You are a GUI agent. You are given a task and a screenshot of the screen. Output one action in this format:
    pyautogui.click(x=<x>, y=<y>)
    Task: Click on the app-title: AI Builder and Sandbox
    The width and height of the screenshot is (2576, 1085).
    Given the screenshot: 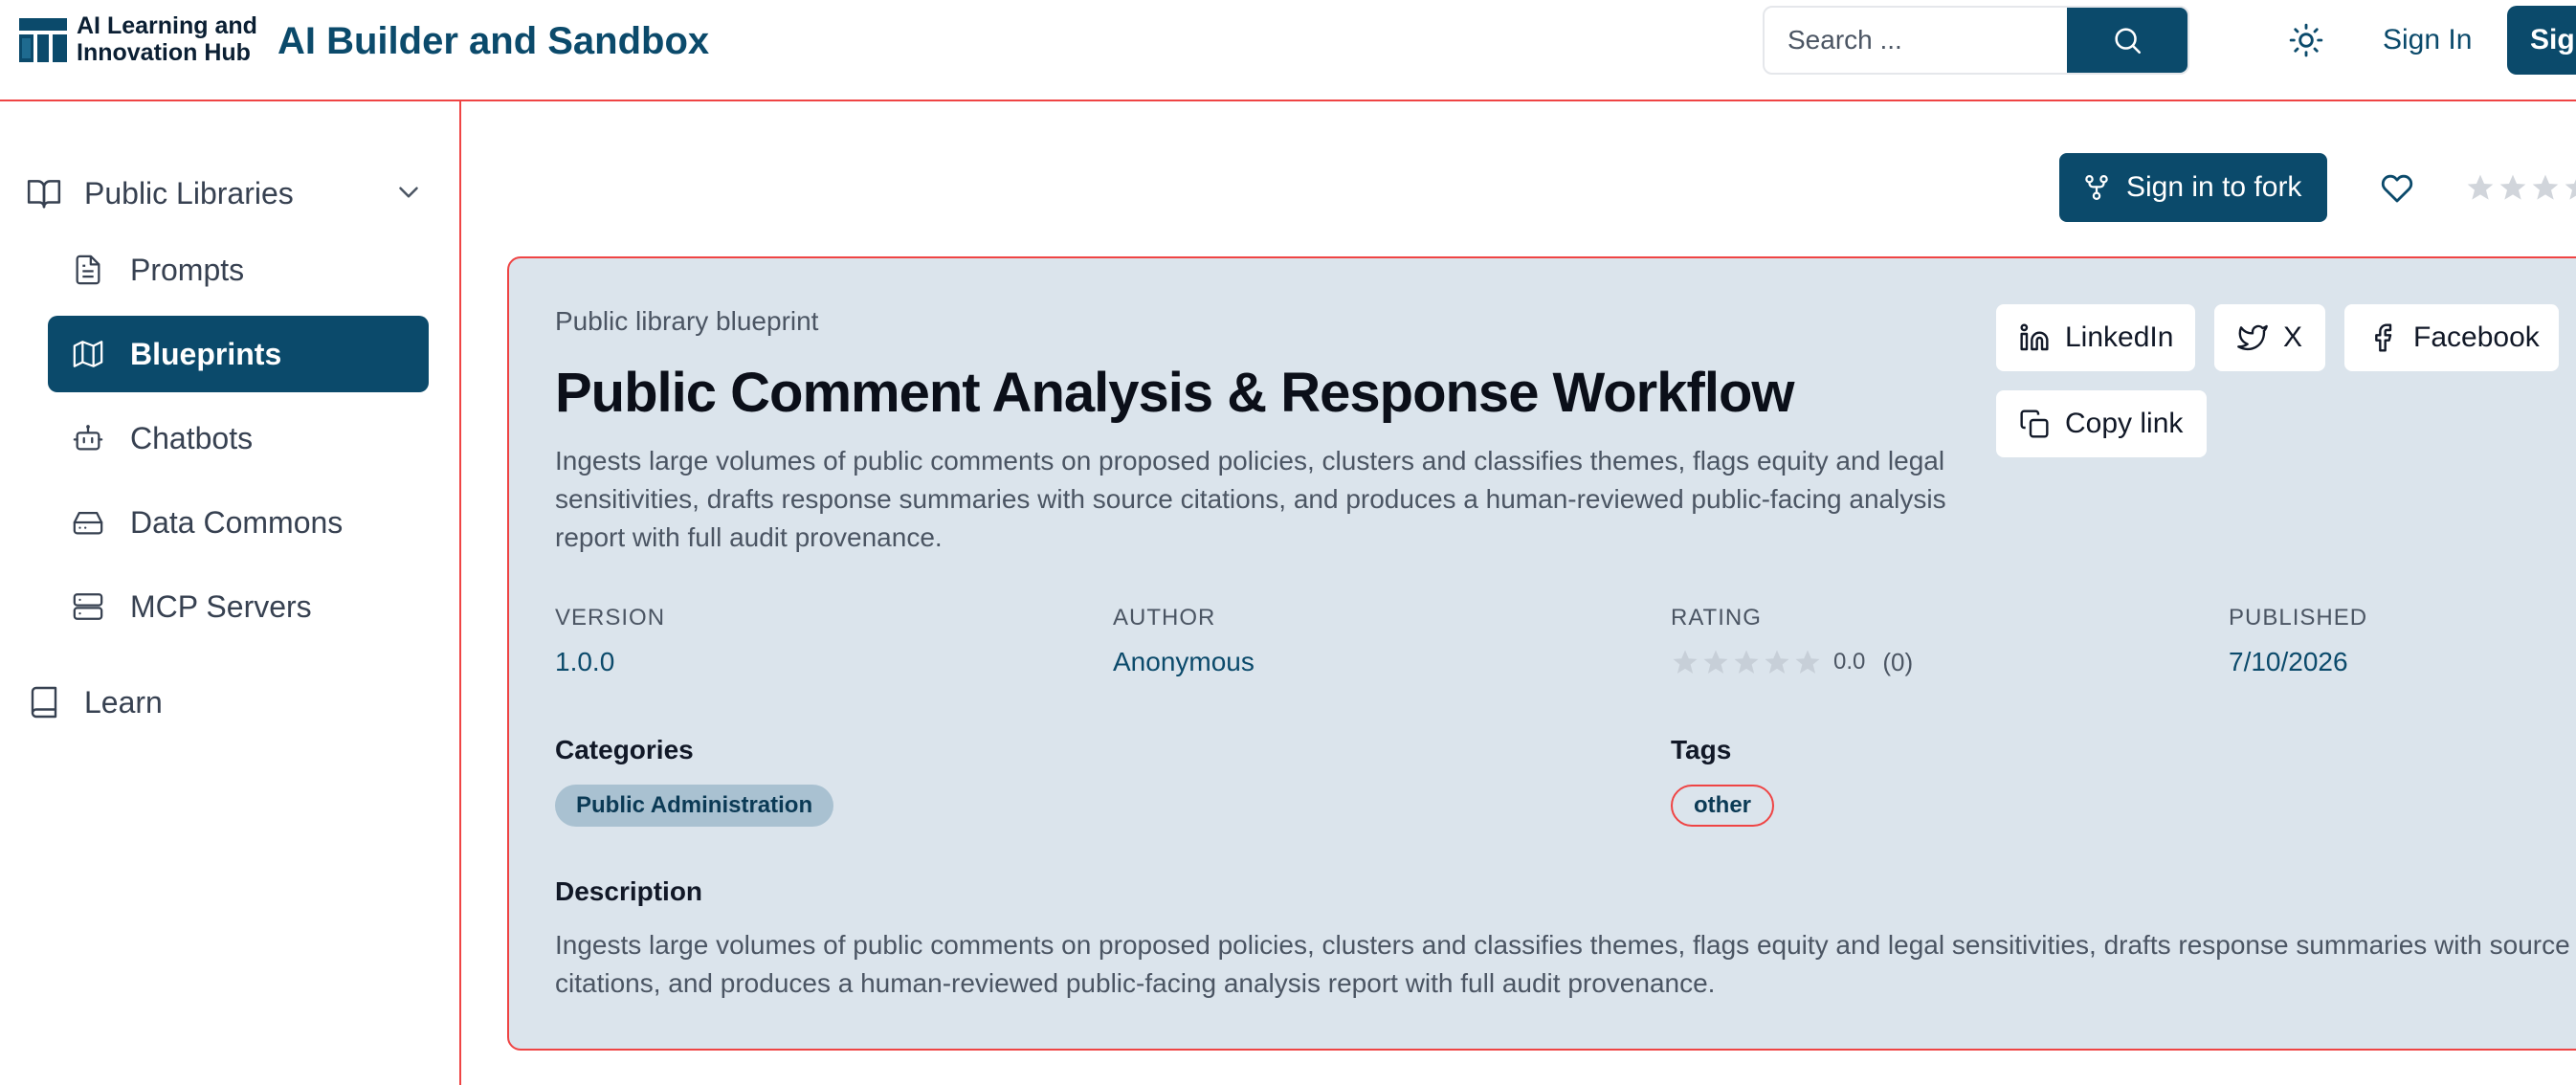 What is the action you would take?
    pyautogui.click(x=493, y=41)
    